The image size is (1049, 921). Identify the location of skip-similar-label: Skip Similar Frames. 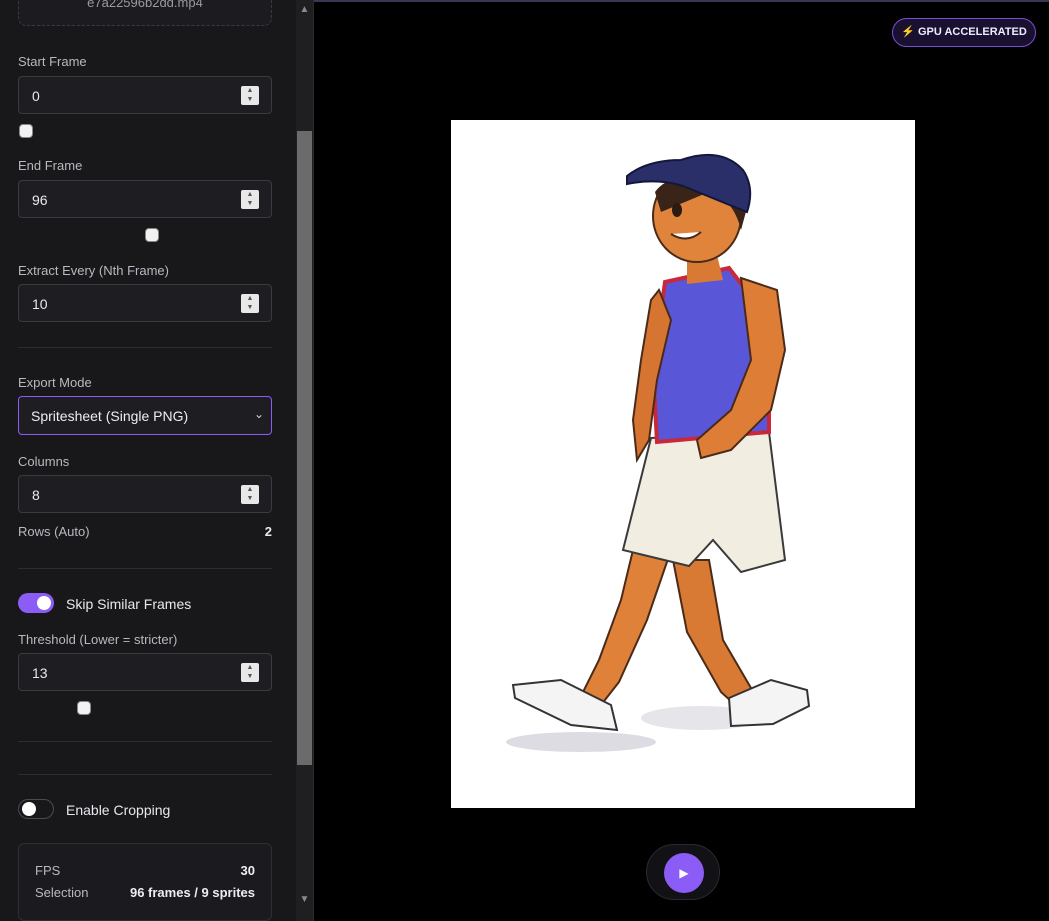
(129, 604).